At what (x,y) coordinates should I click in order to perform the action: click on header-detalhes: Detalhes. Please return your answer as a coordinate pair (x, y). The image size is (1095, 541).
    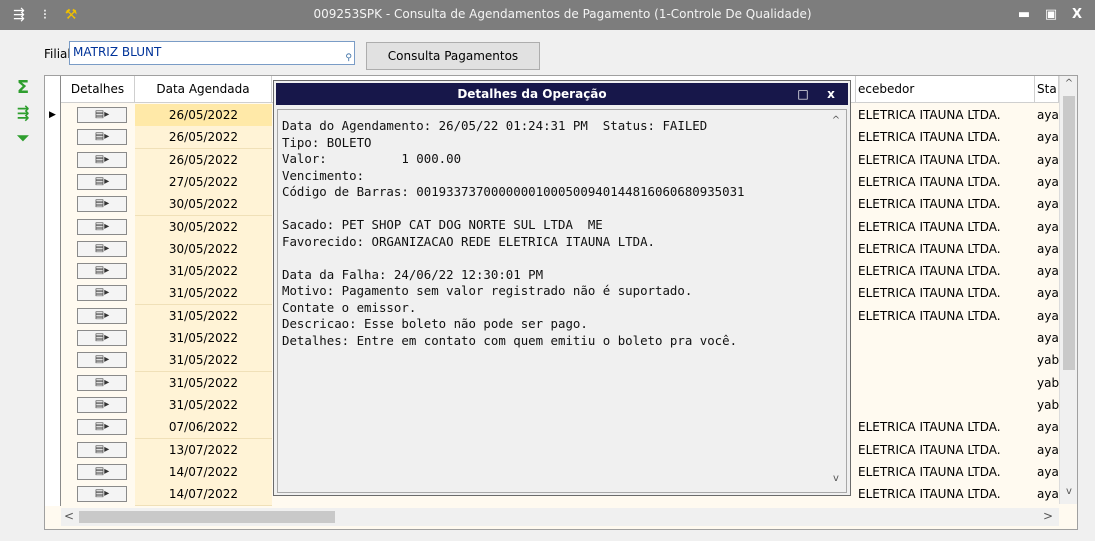
    Looking at the image, I should click on (98, 89).